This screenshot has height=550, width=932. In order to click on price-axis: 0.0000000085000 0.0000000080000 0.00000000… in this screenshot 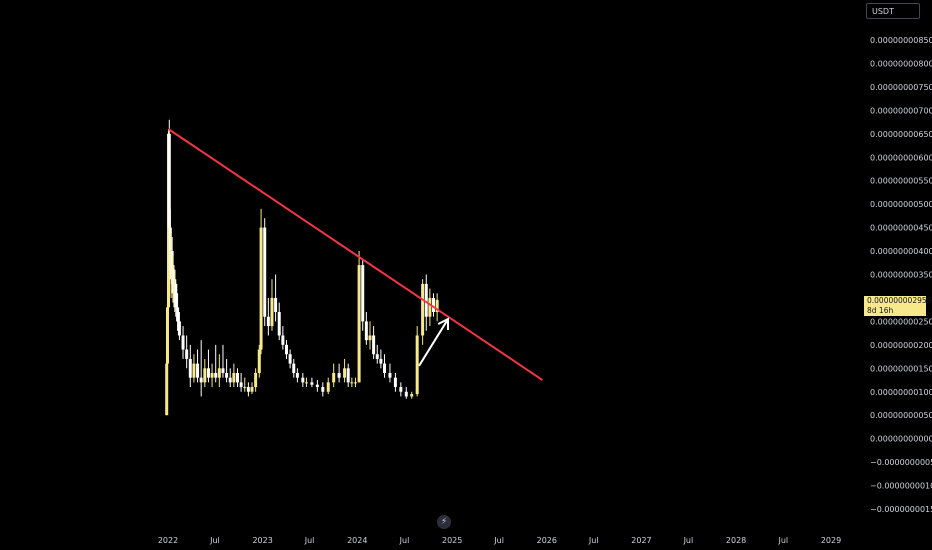, I will do `click(901, 275)`.